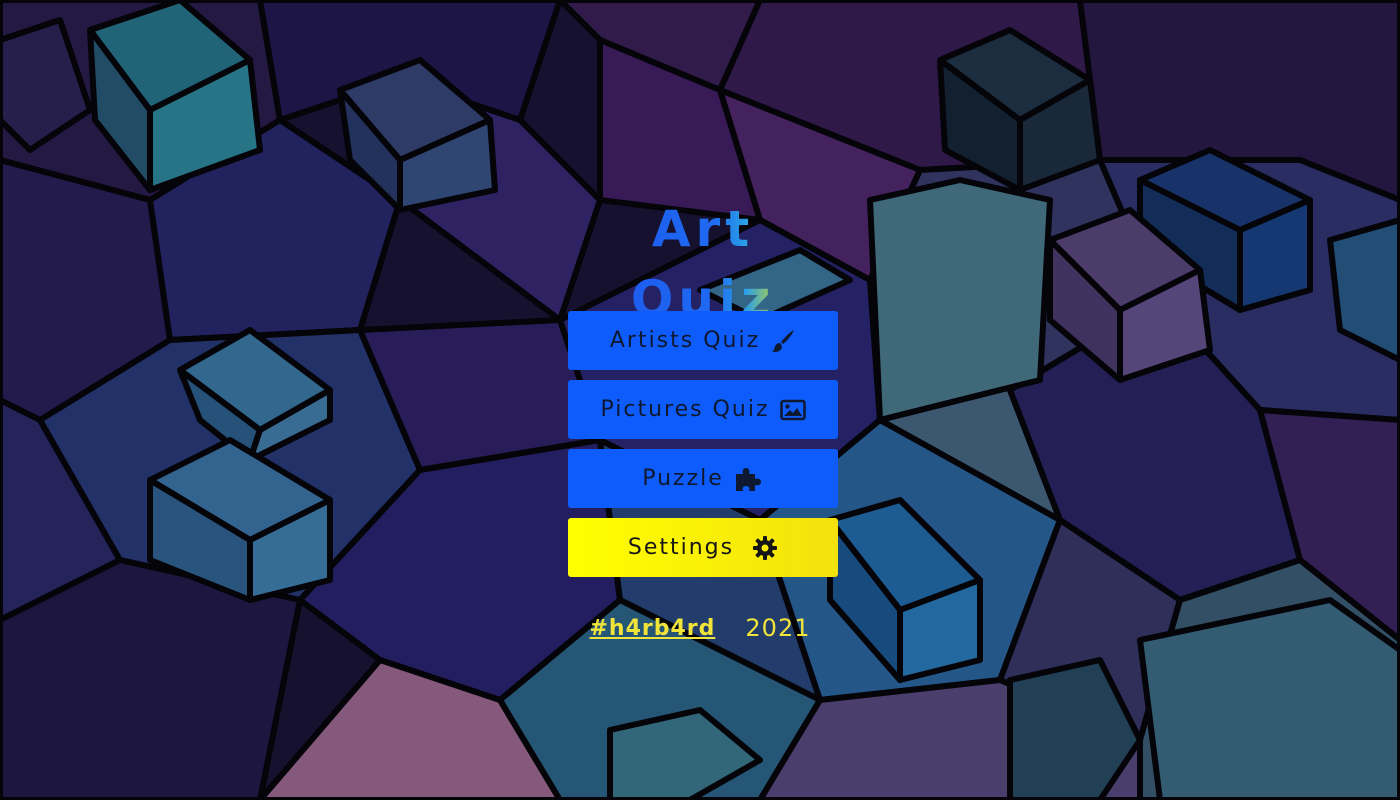 The width and height of the screenshot is (1400, 800). I want to click on puzzle-label: Puzzle, so click(683, 478).